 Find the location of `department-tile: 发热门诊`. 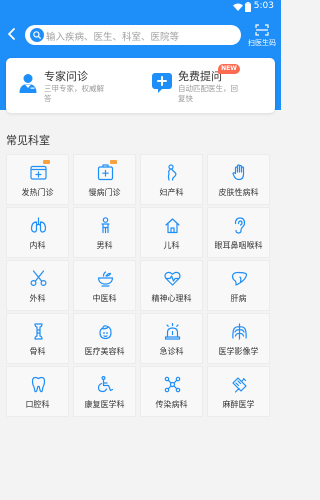

department-tile: 发热门诊 is located at coordinates (37, 179).